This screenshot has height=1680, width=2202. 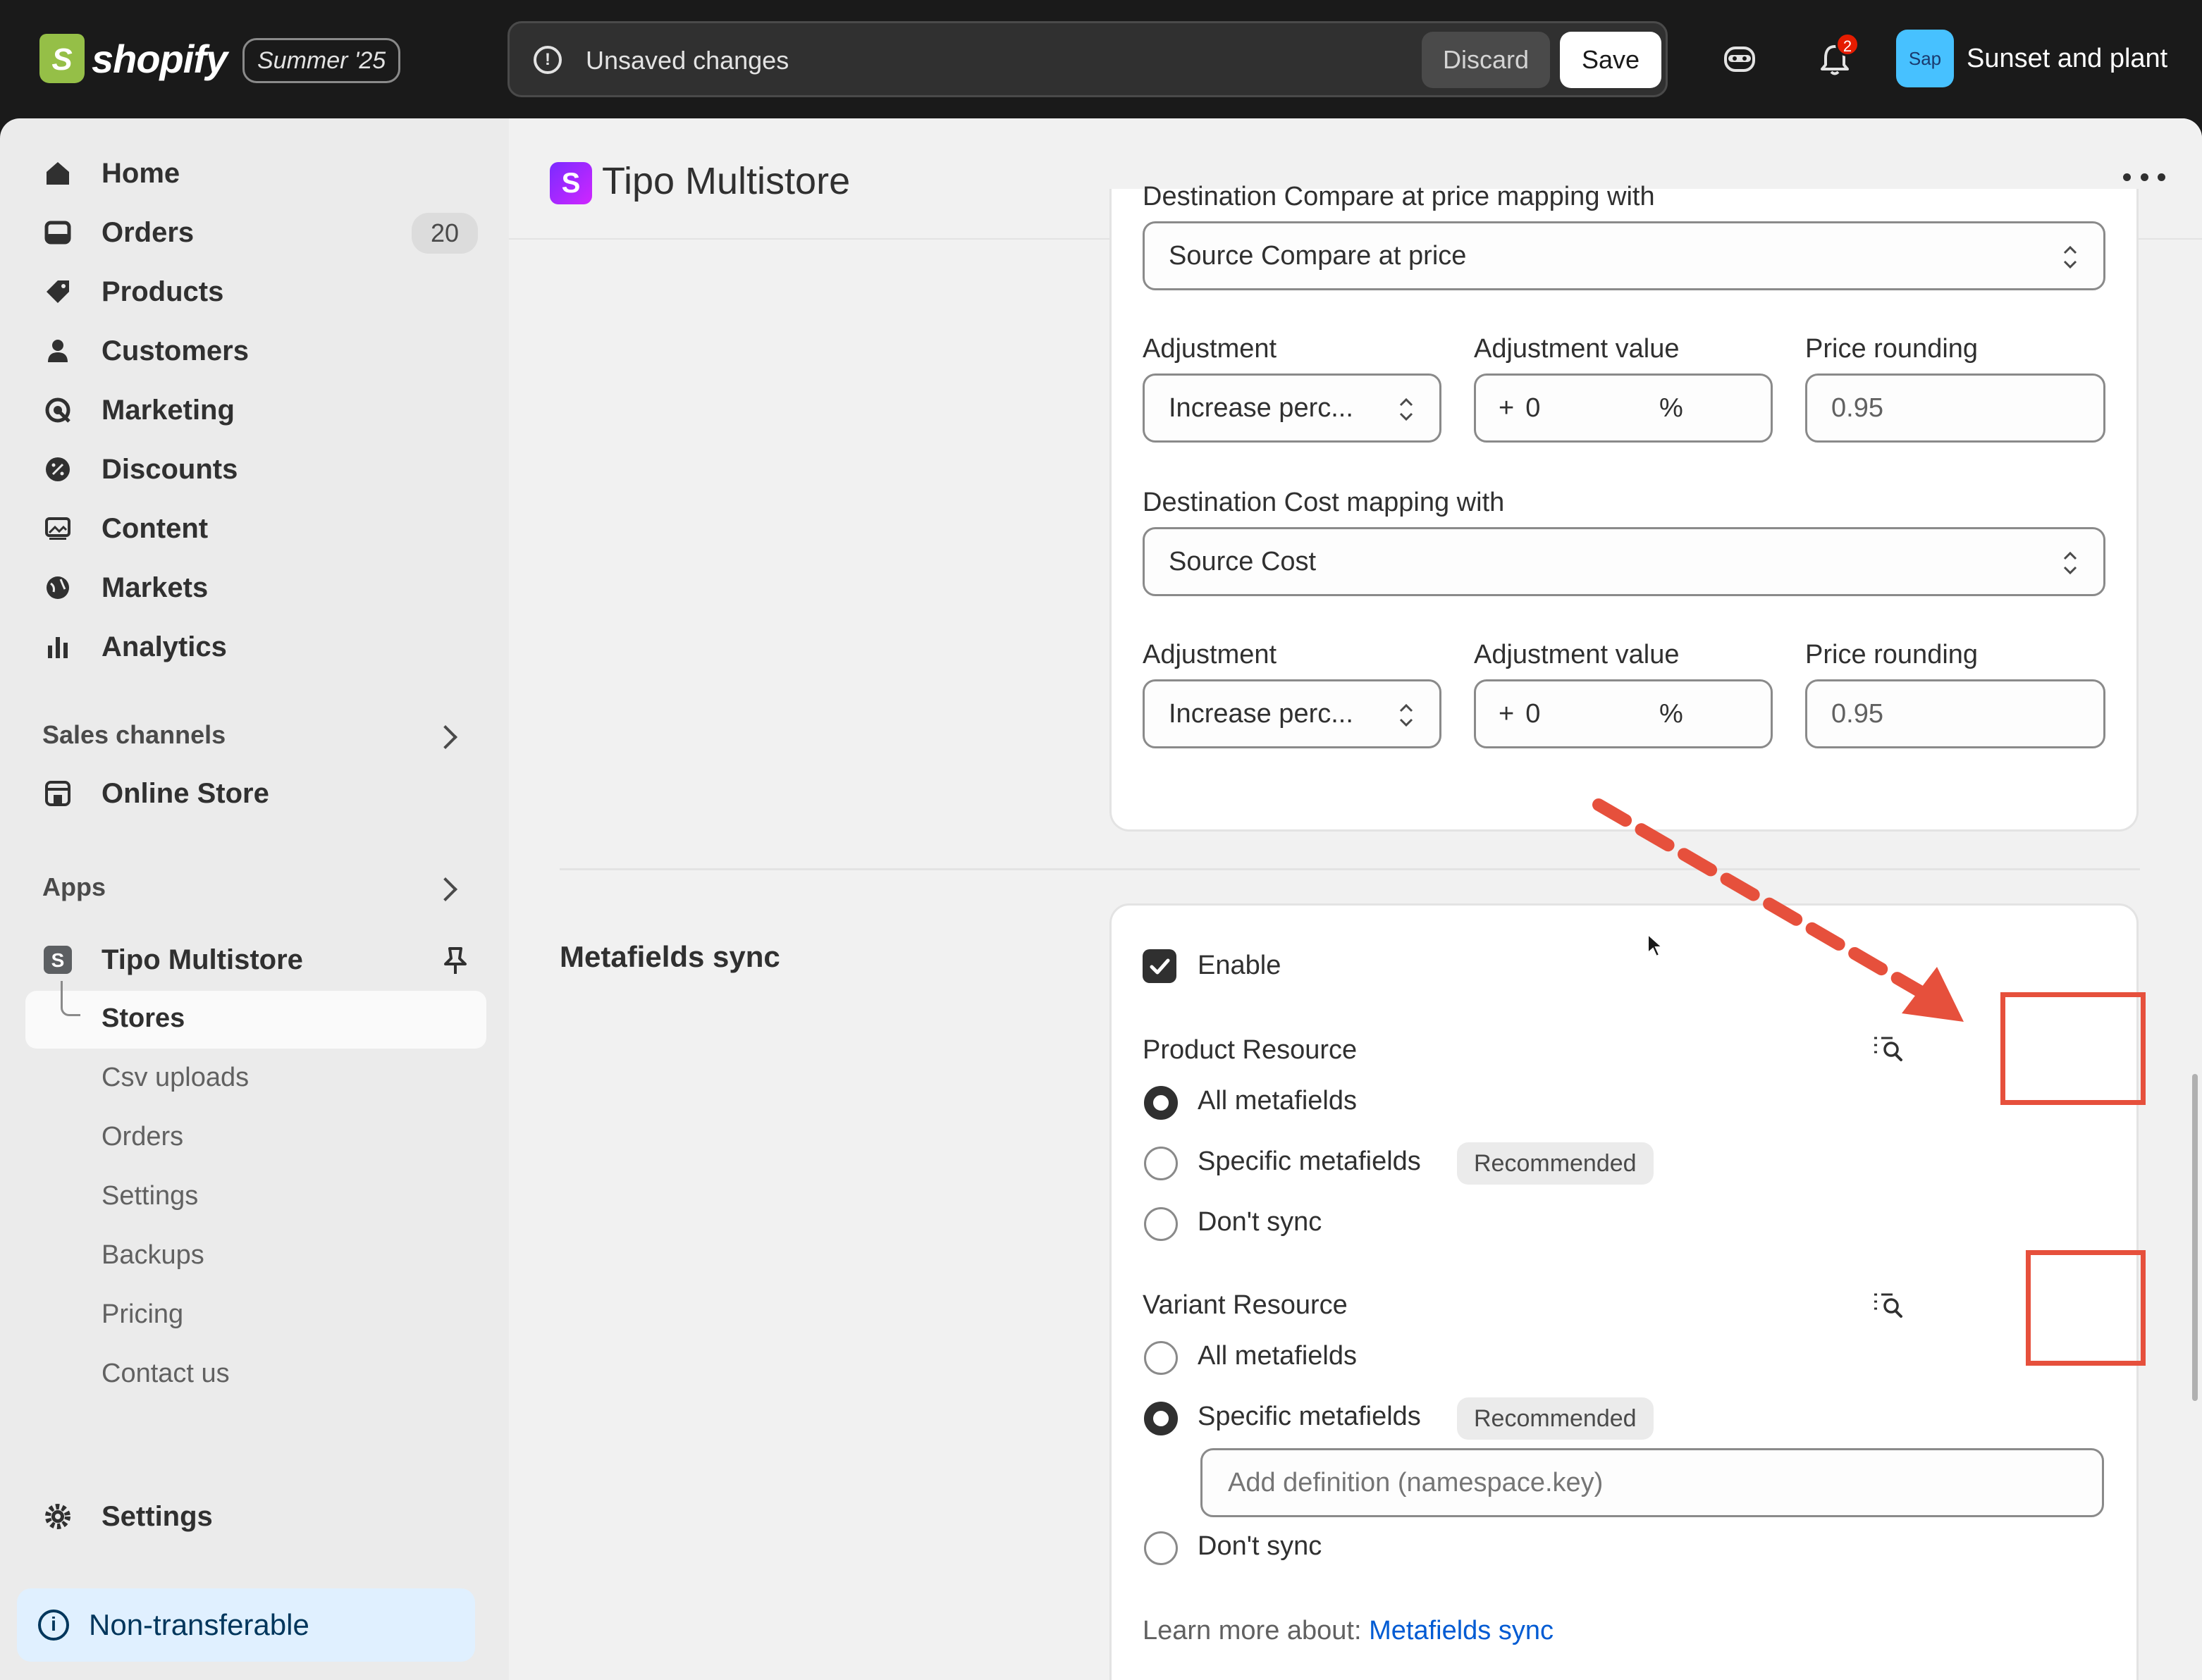 What do you see at coordinates (321, 60) in the screenshot?
I see `edition-badge: Summer '25` at bounding box center [321, 60].